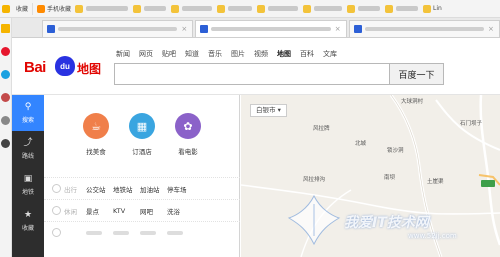  I want to click on quick-category-movie: ✿ 看电影, so click(188, 134).